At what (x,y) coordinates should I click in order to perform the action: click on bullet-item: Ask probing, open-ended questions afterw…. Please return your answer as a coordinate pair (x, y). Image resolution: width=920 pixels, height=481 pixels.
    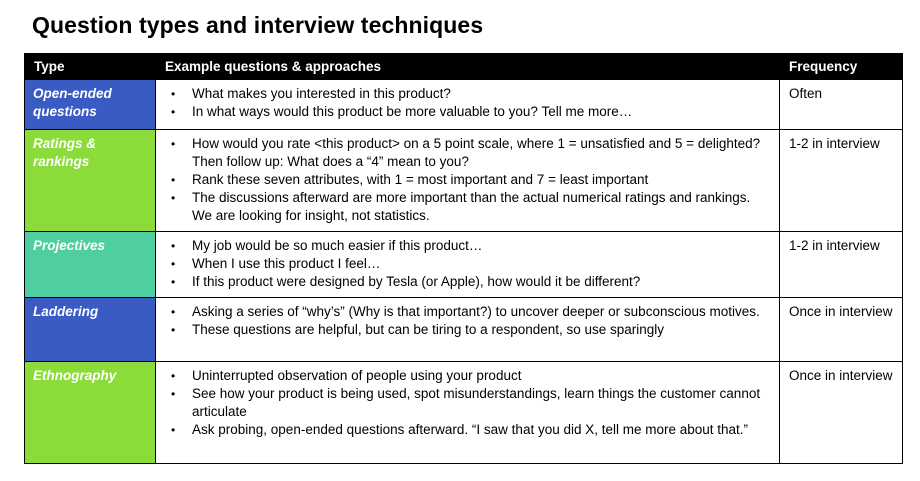
    Looking at the image, I should click on (463, 430).